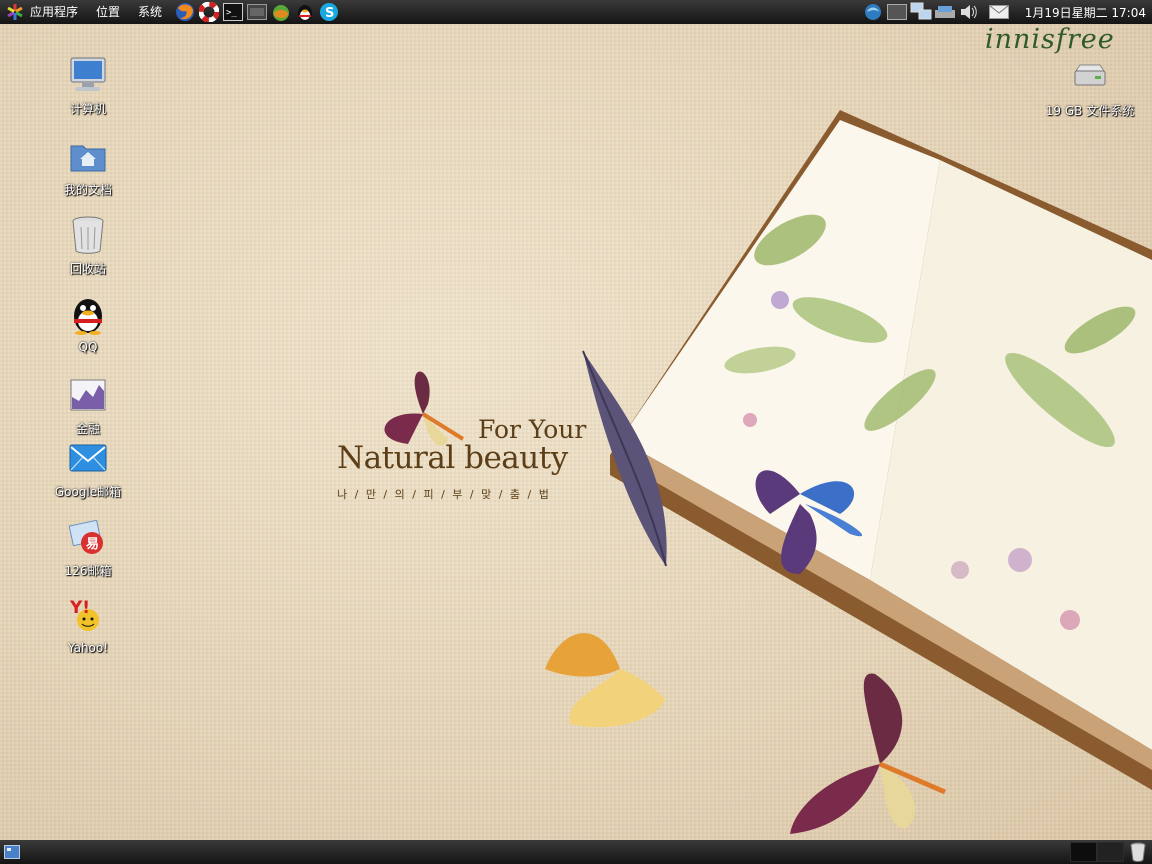 The image size is (1152, 864). I want to click on yahoo-icon: Y!, so click(84, 614).